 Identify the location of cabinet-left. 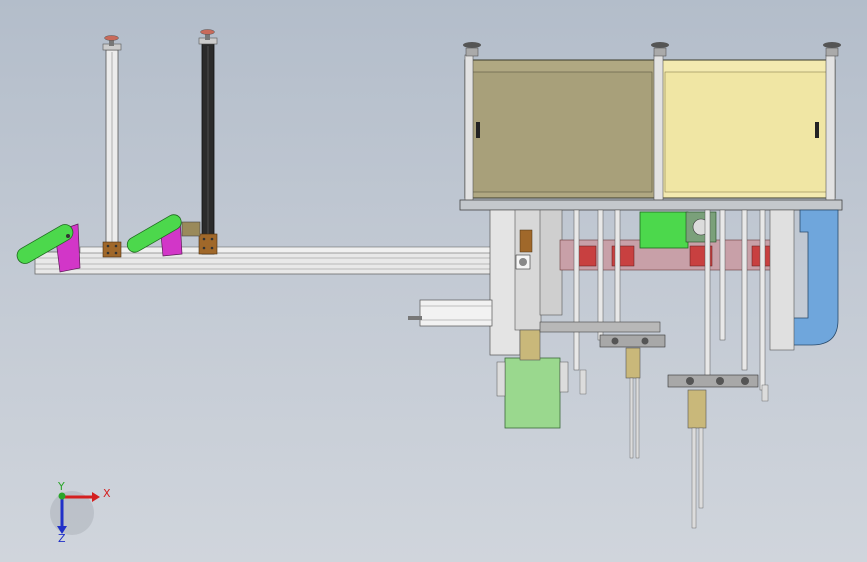
(561, 130).